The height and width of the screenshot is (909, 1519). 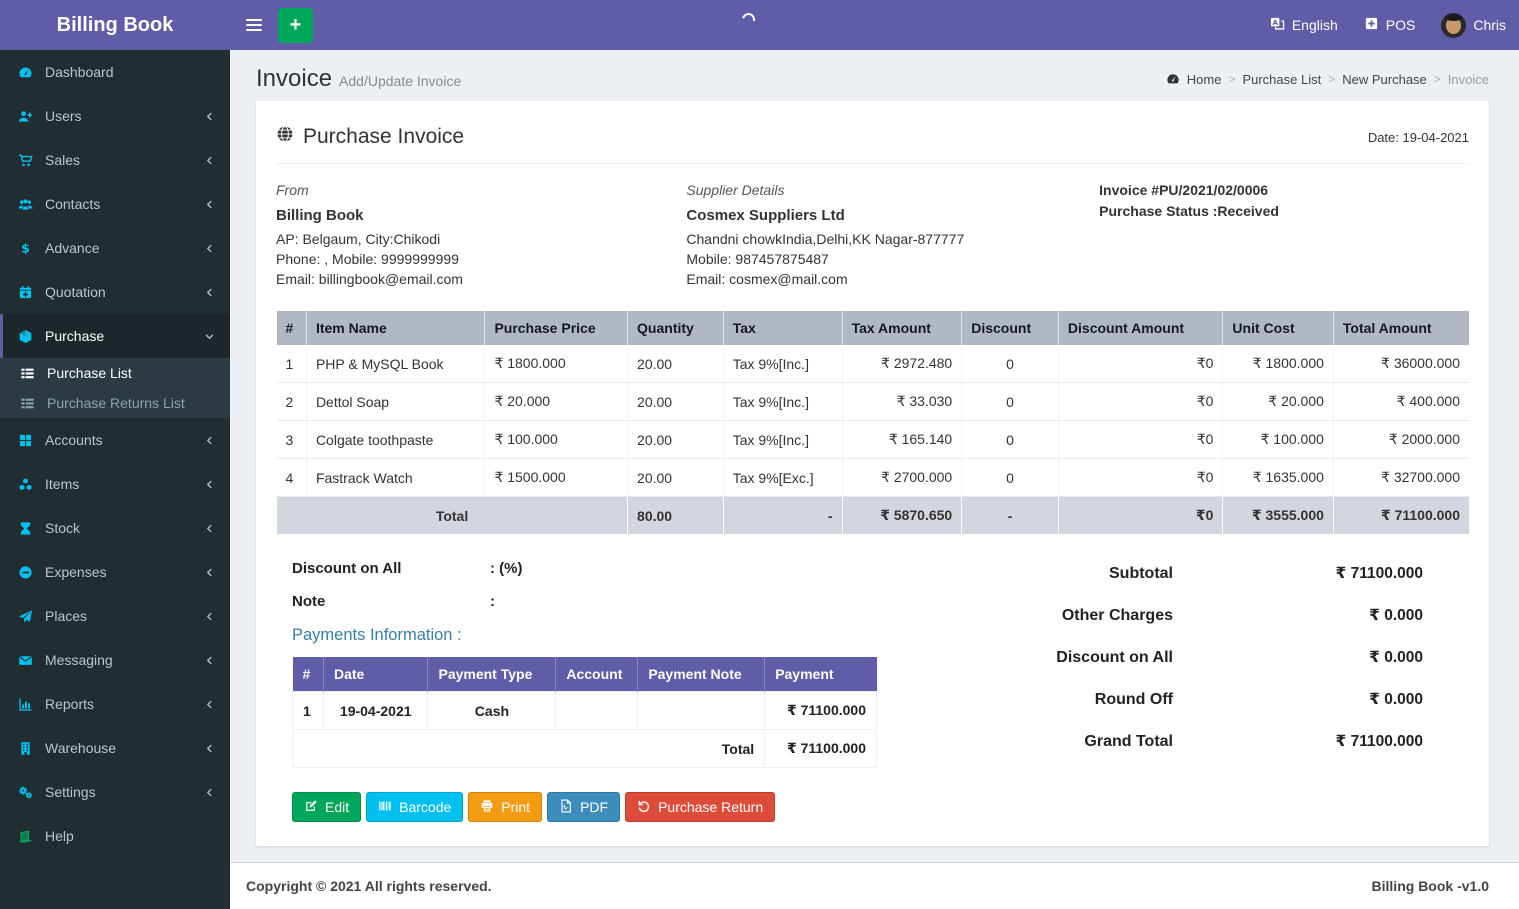 I want to click on sidebar-item-purchase-list: Purchase List, so click(x=115, y=373).